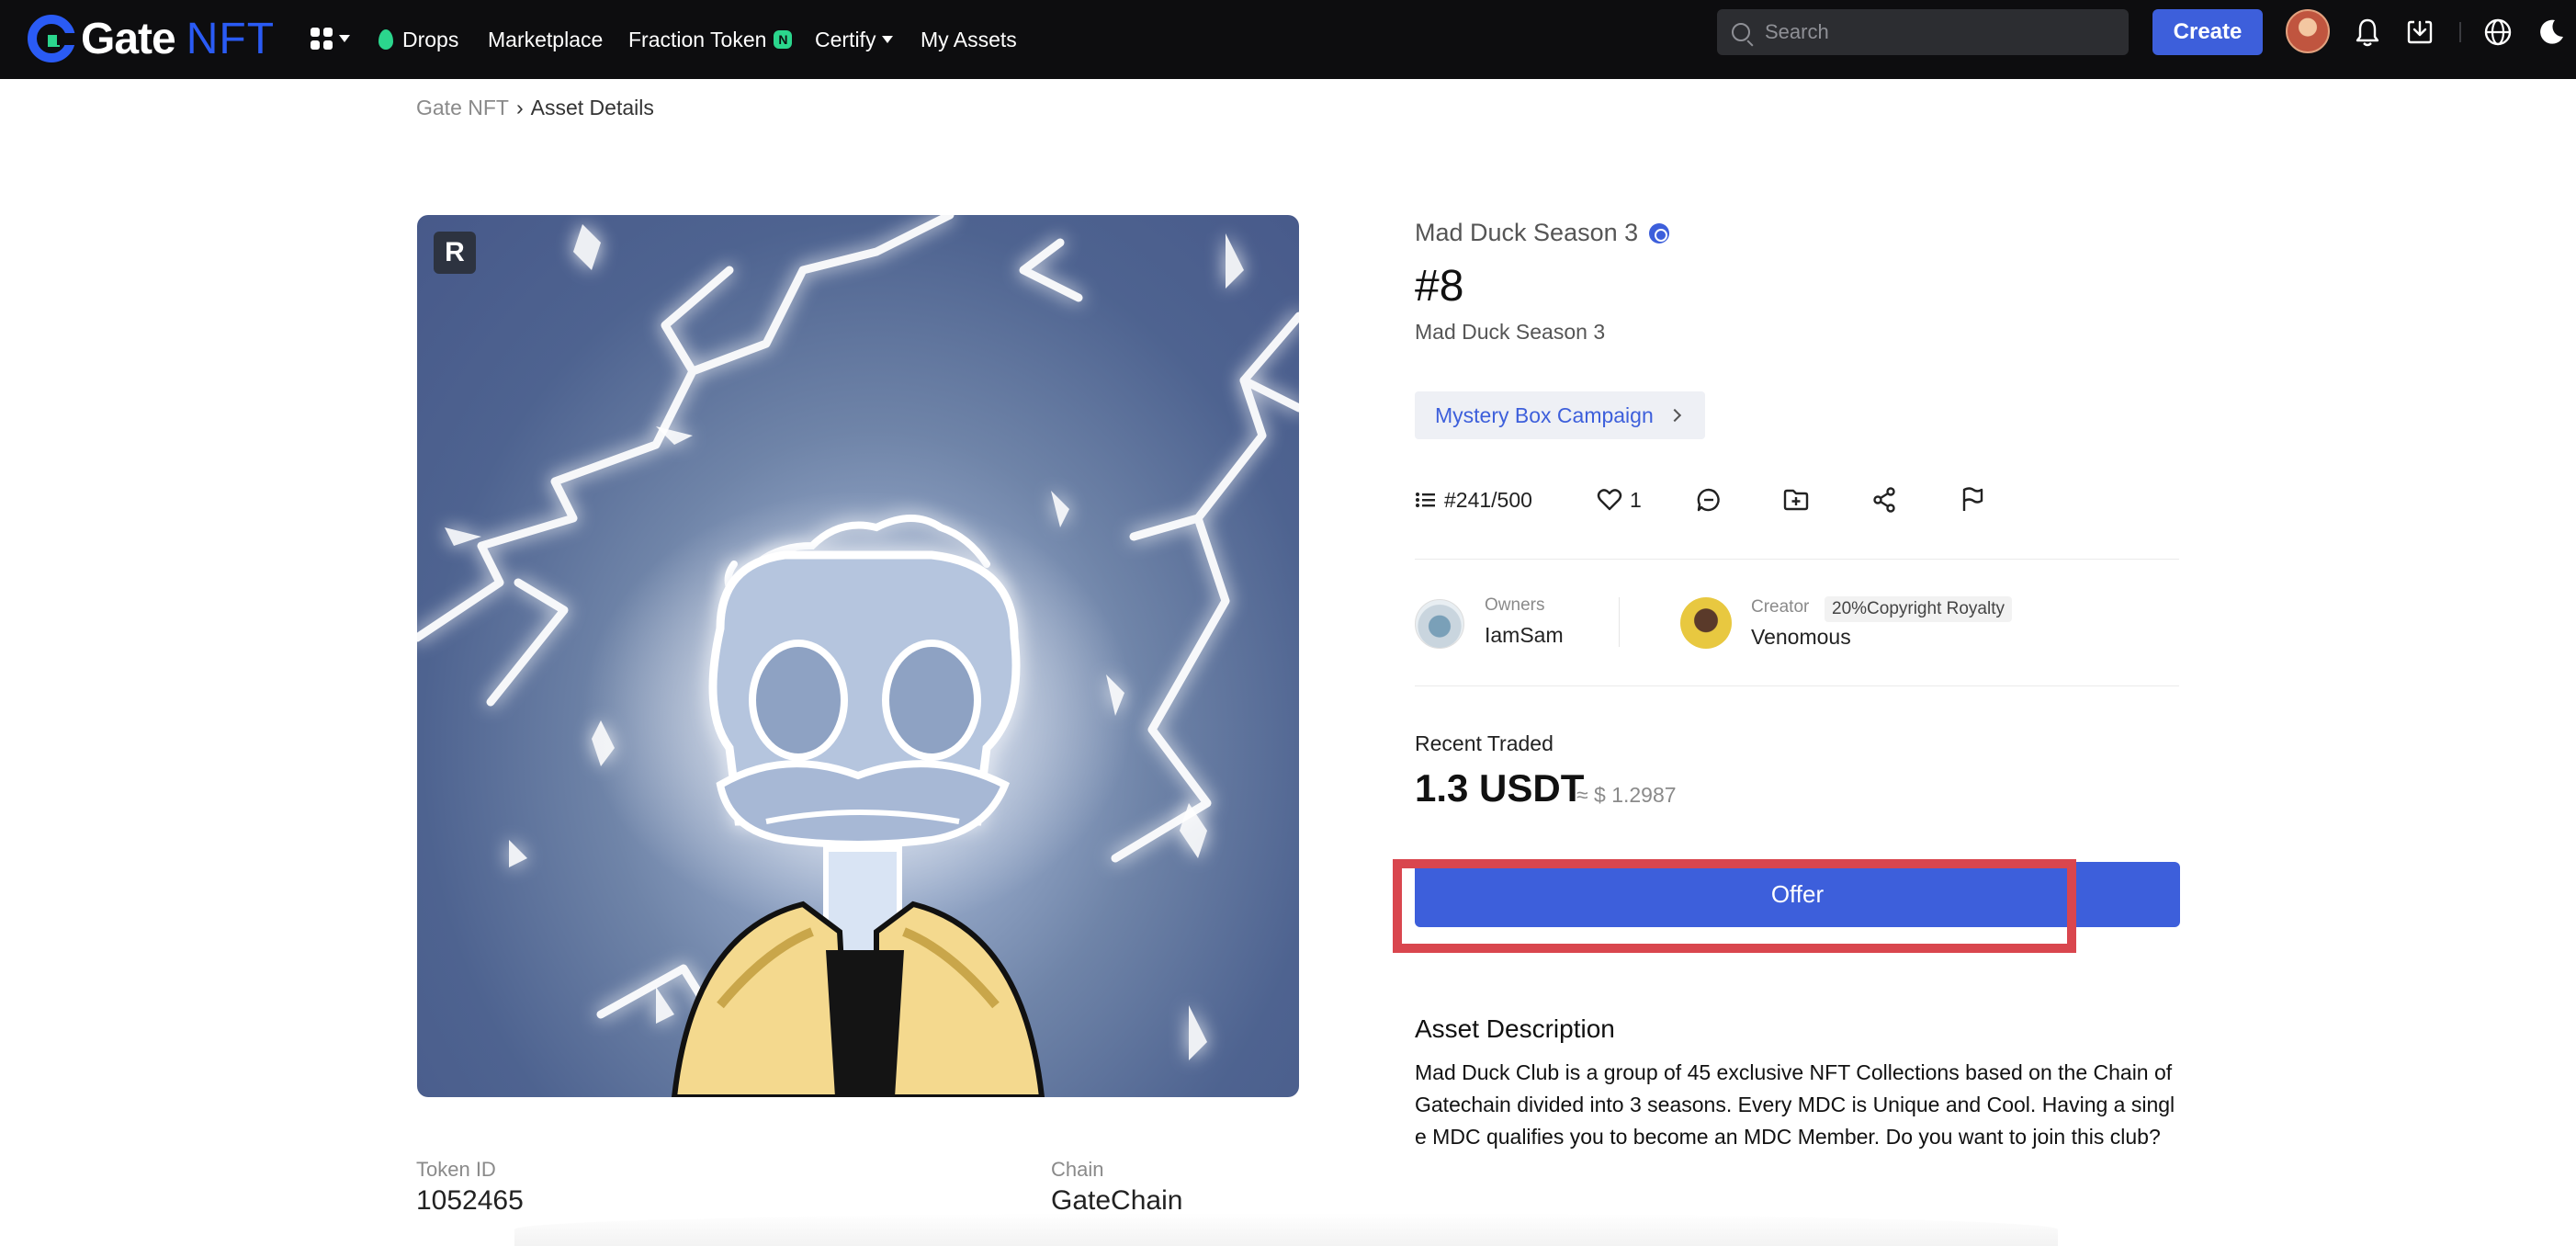  I want to click on download-icon, so click(2420, 32).